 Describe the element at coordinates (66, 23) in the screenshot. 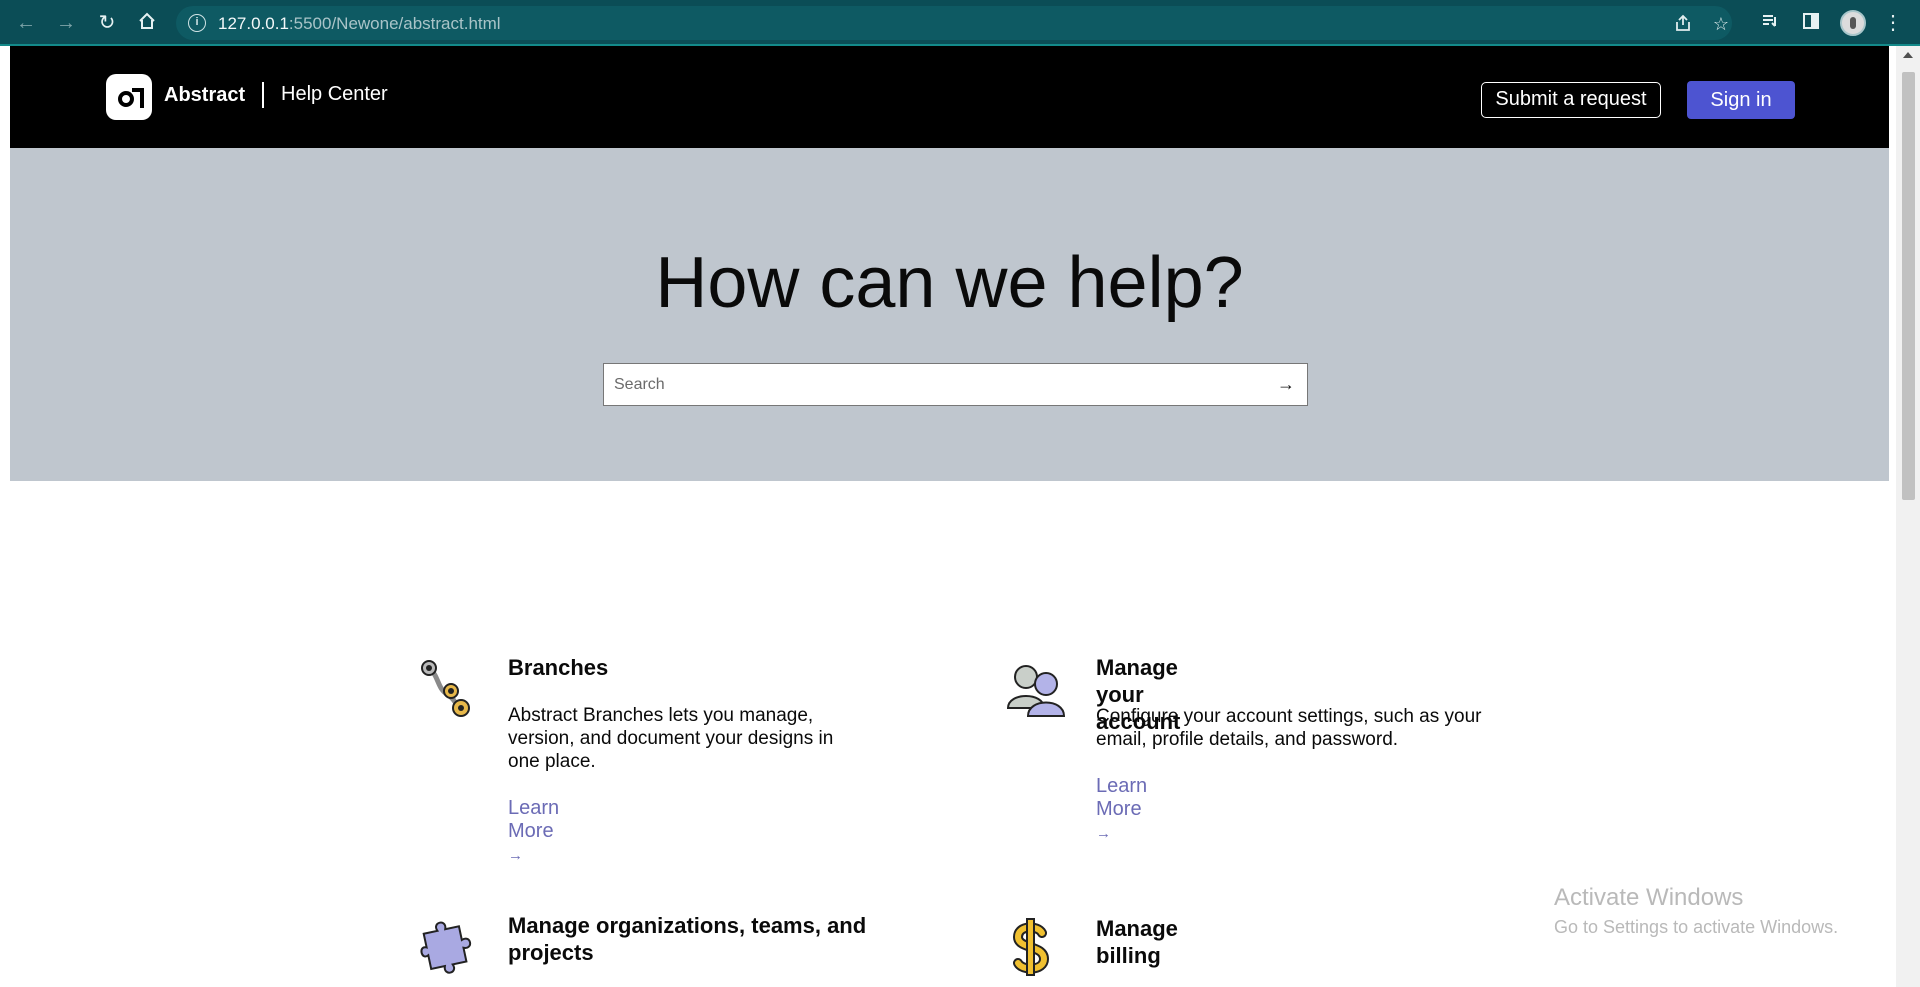

I see `forward-arrow-icon: →` at that location.